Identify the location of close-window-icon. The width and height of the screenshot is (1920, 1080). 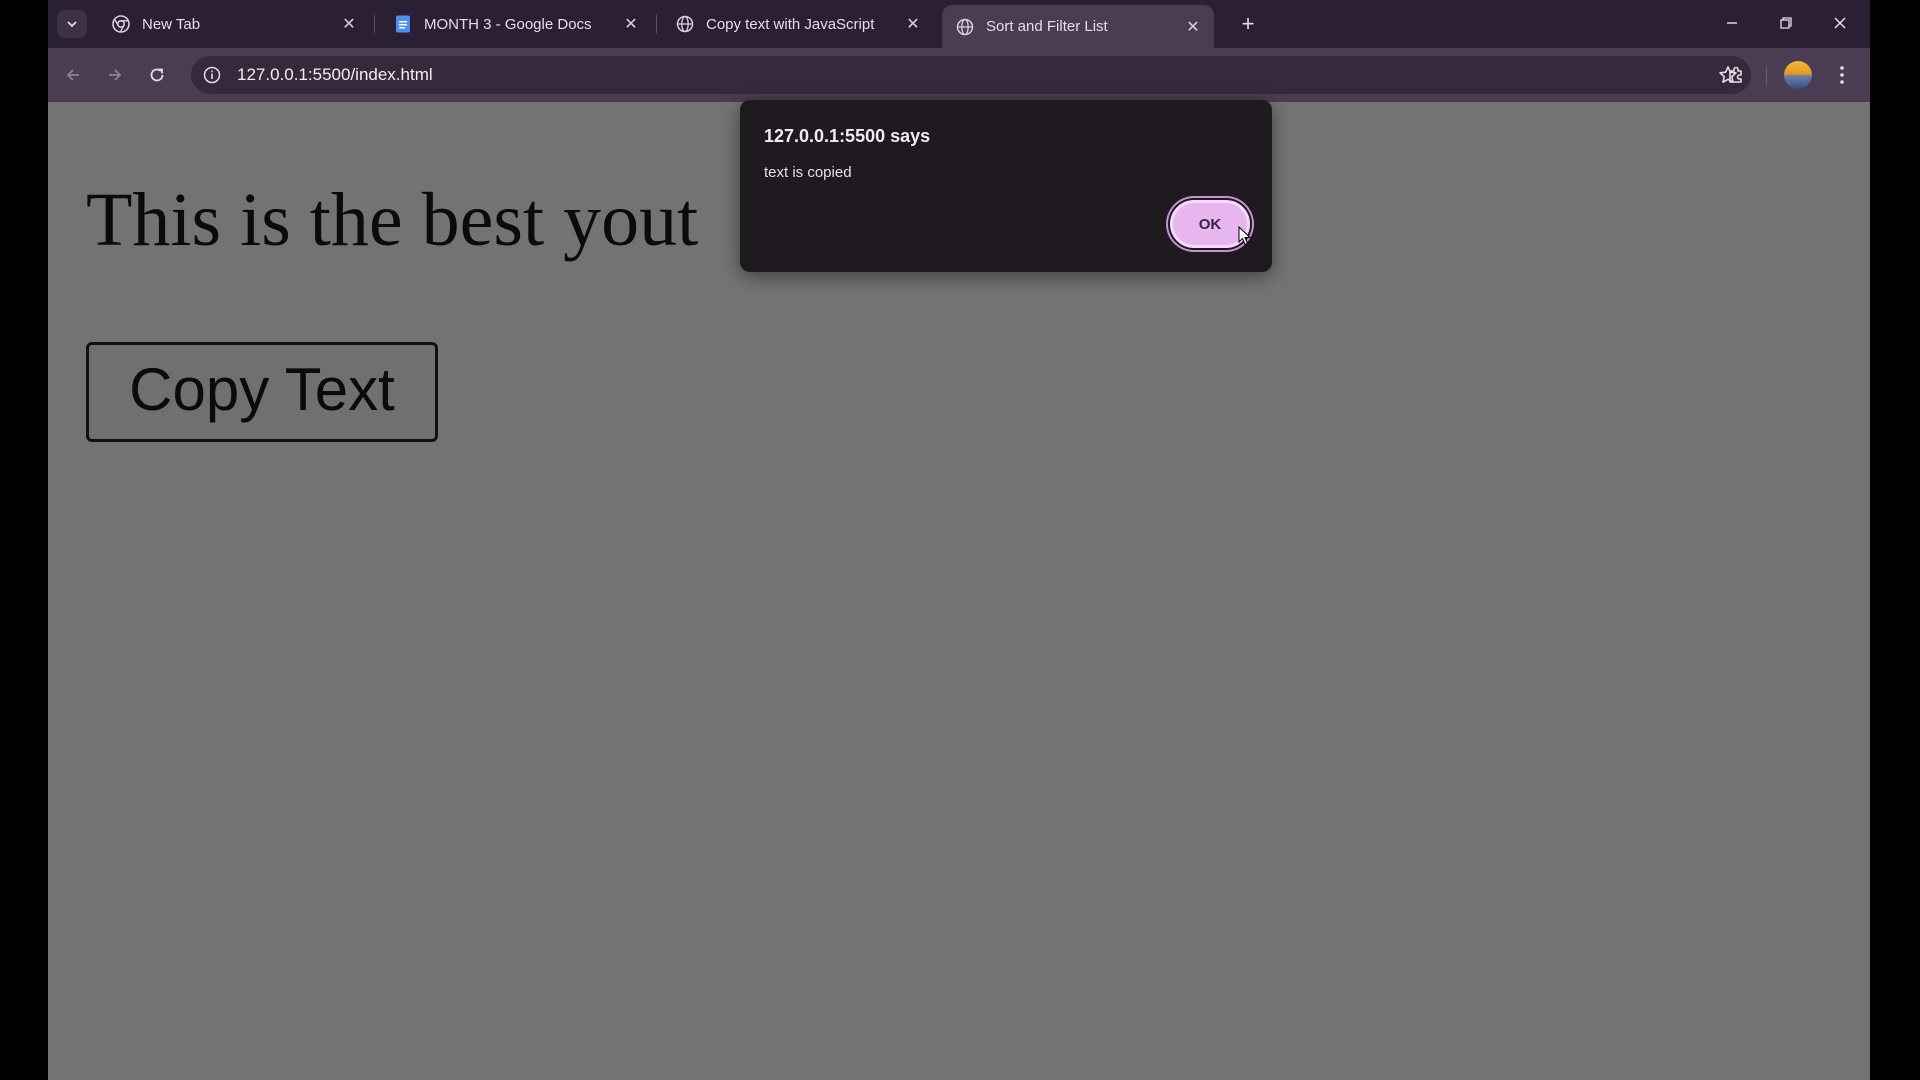
(1840, 23).